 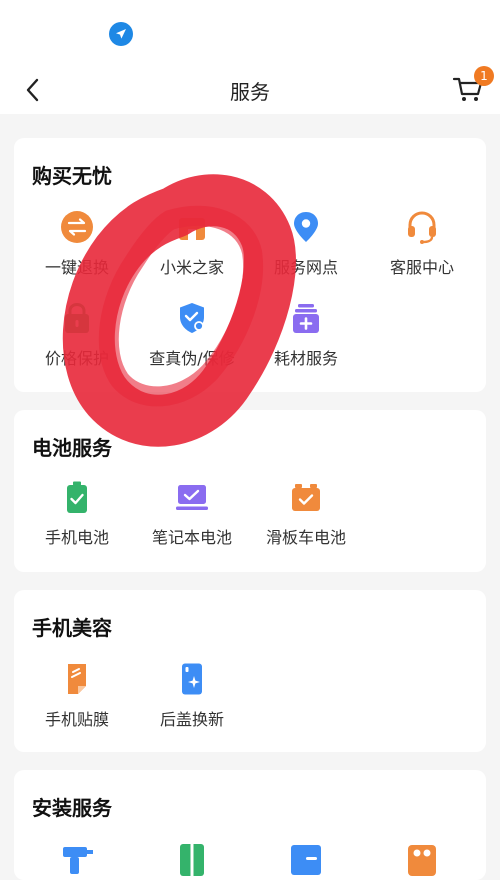 What do you see at coordinates (76, 267) in the screenshot?
I see `service-item-label: 一键退换` at bounding box center [76, 267].